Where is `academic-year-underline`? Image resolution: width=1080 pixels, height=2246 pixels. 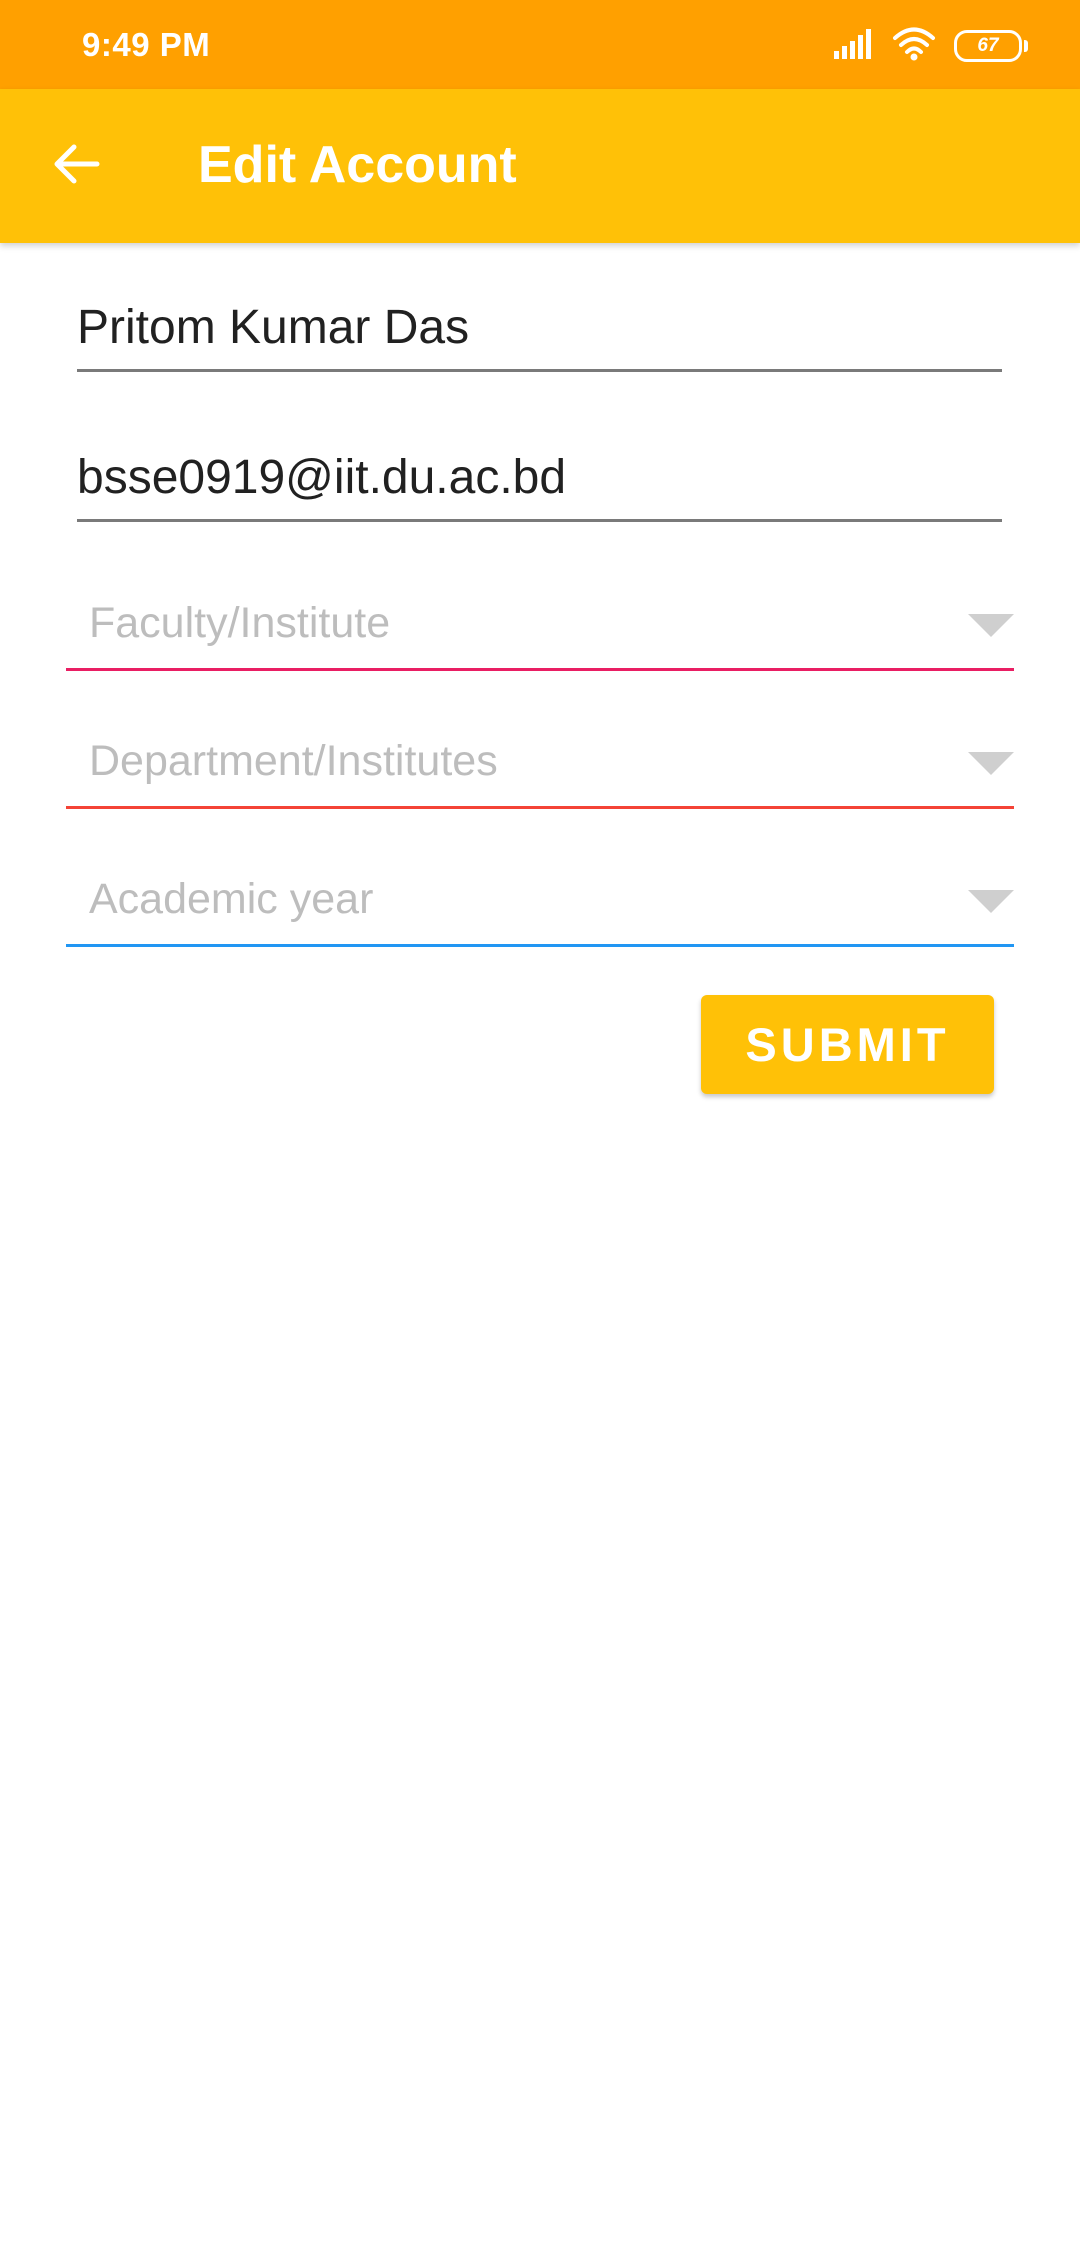
academic-year-underline is located at coordinates (540, 945).